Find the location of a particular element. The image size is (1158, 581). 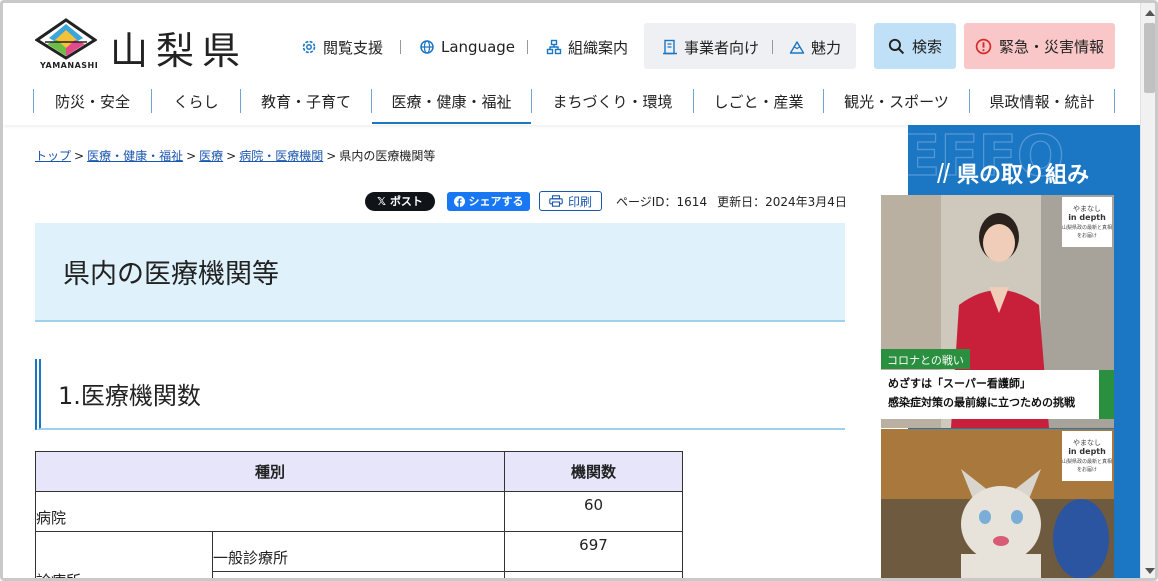

nav-label: 県政情報・統計 is located at coordinates (1042, 101).